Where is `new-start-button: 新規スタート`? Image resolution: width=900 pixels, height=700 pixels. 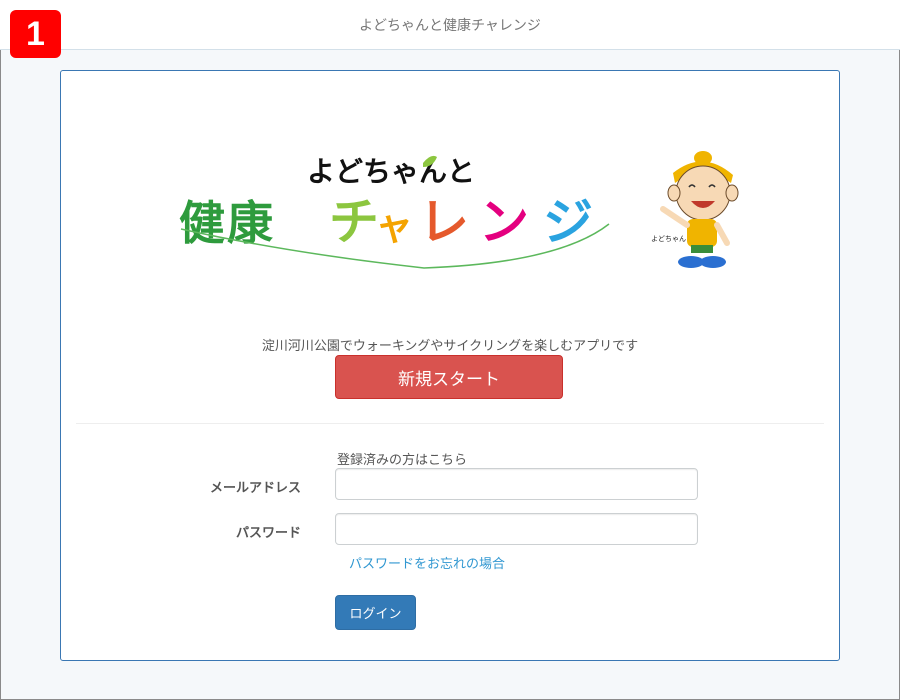
new-start-button: 新規スタート is located at coordinates (449, 377).